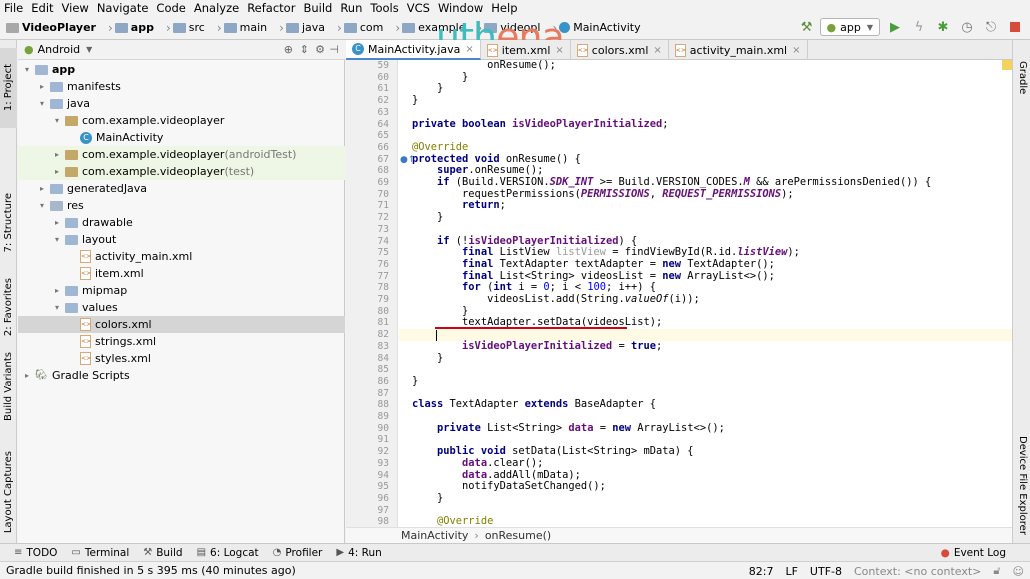 The width and height of the screenshot is (1030, 579). Describe the element at coordinates (42, 8) in the screenshot. I see `menu-edit: Edit` at that location.